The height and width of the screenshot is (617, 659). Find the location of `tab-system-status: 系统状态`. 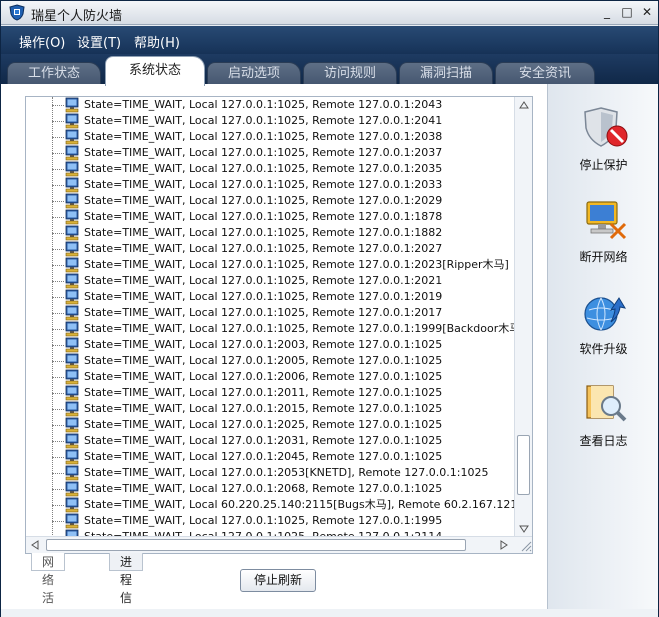

tab-system-status: 系统状态 is located at coordinates (155, 71).